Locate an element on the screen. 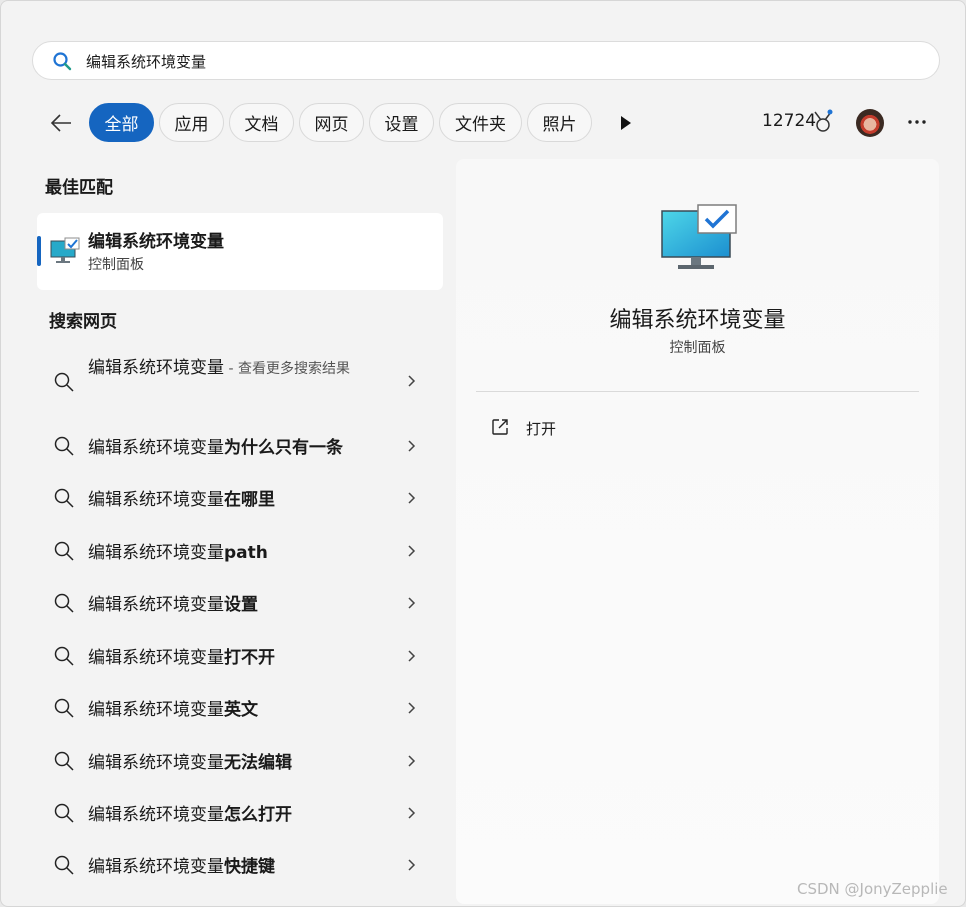 The image size is (966, 907). web-result-row: 编辑系统环境变量在哪里 is located at coordinates (240, 498).